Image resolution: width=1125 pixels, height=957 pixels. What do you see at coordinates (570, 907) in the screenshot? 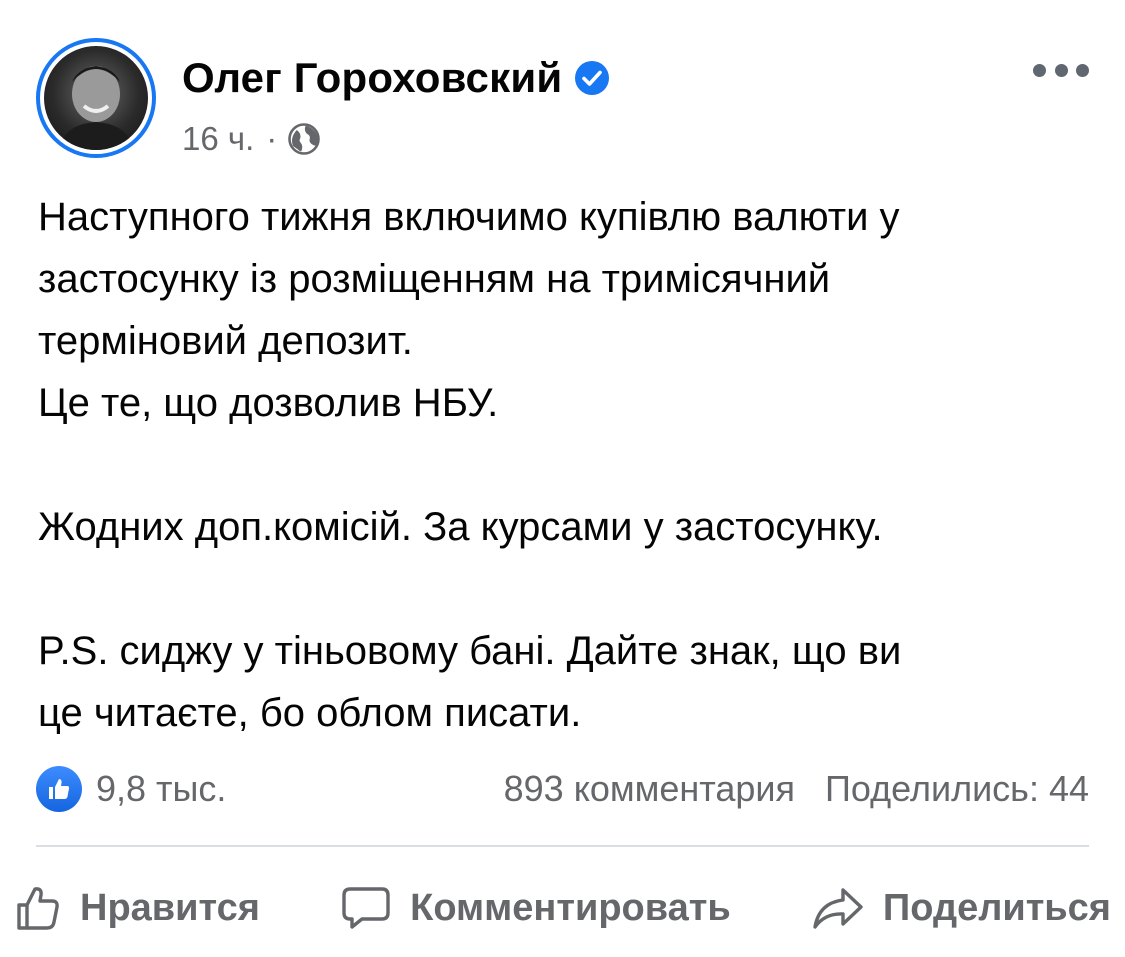
I see `comment-label: Комментировать` at bounding box center [570, 907].